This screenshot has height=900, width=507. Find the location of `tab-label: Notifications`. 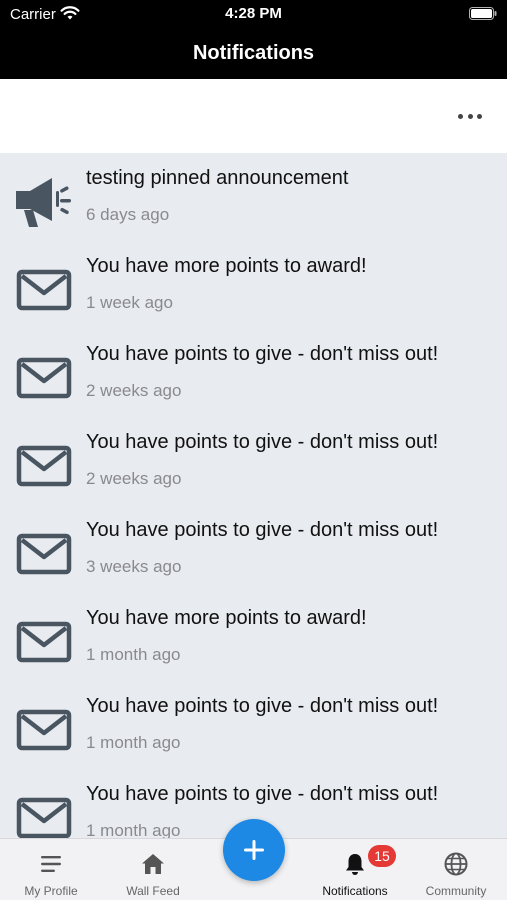

tab-label: Notifications is located at coordinates (355, 891).